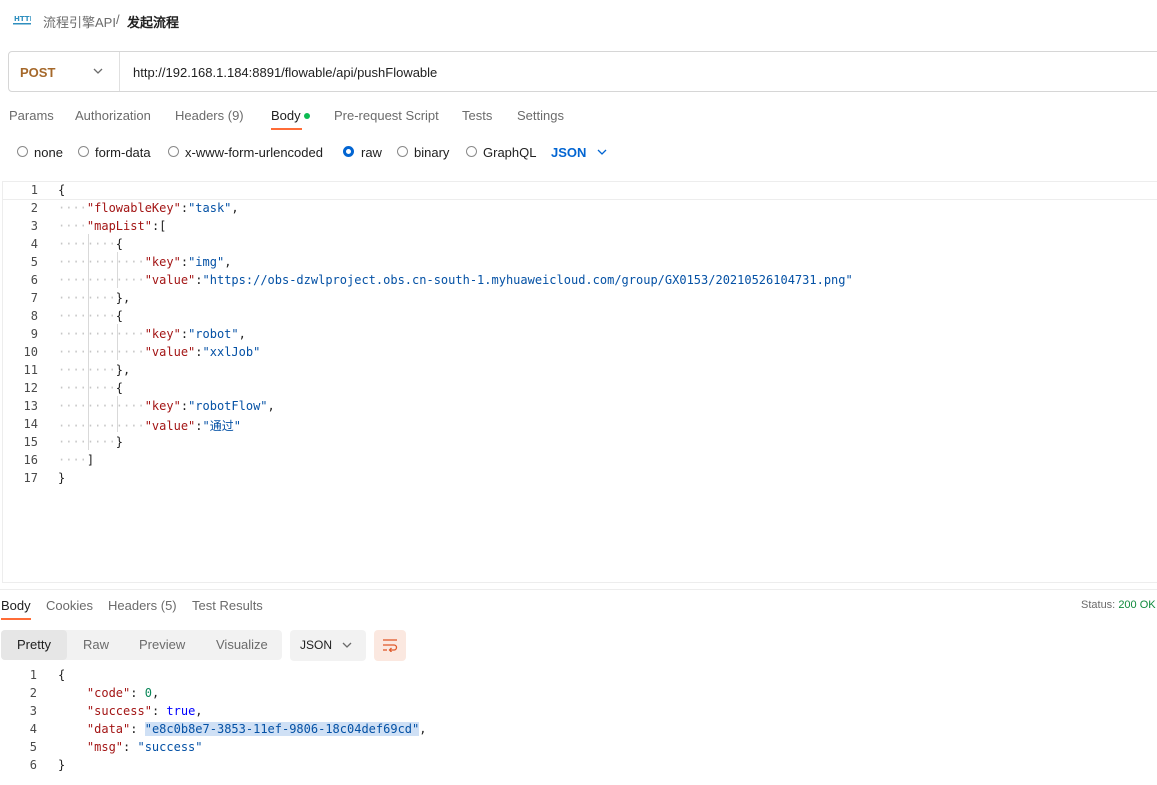 The width and height of the screenshot is (1157, 785). I want to click on line-number: 12, so click(30, 388).